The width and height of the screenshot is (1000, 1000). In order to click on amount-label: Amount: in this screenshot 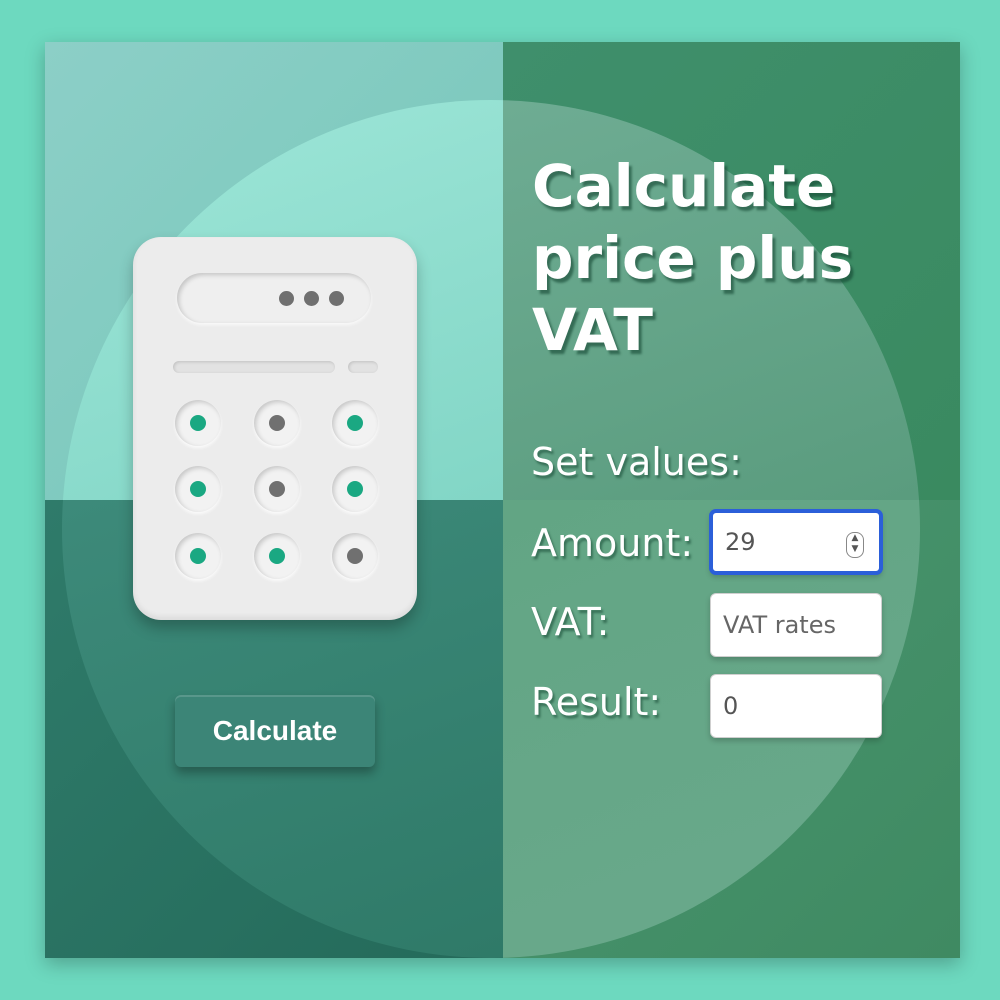, I will do `click(612, 543)`.